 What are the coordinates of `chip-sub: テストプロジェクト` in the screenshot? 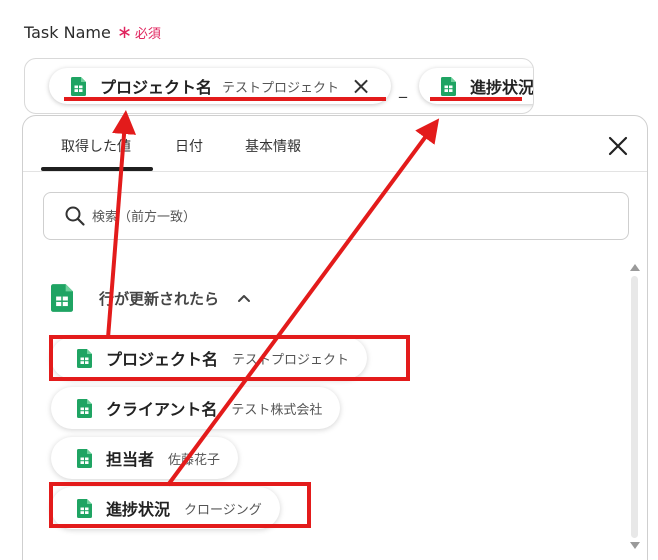 It's located at (281, 88).